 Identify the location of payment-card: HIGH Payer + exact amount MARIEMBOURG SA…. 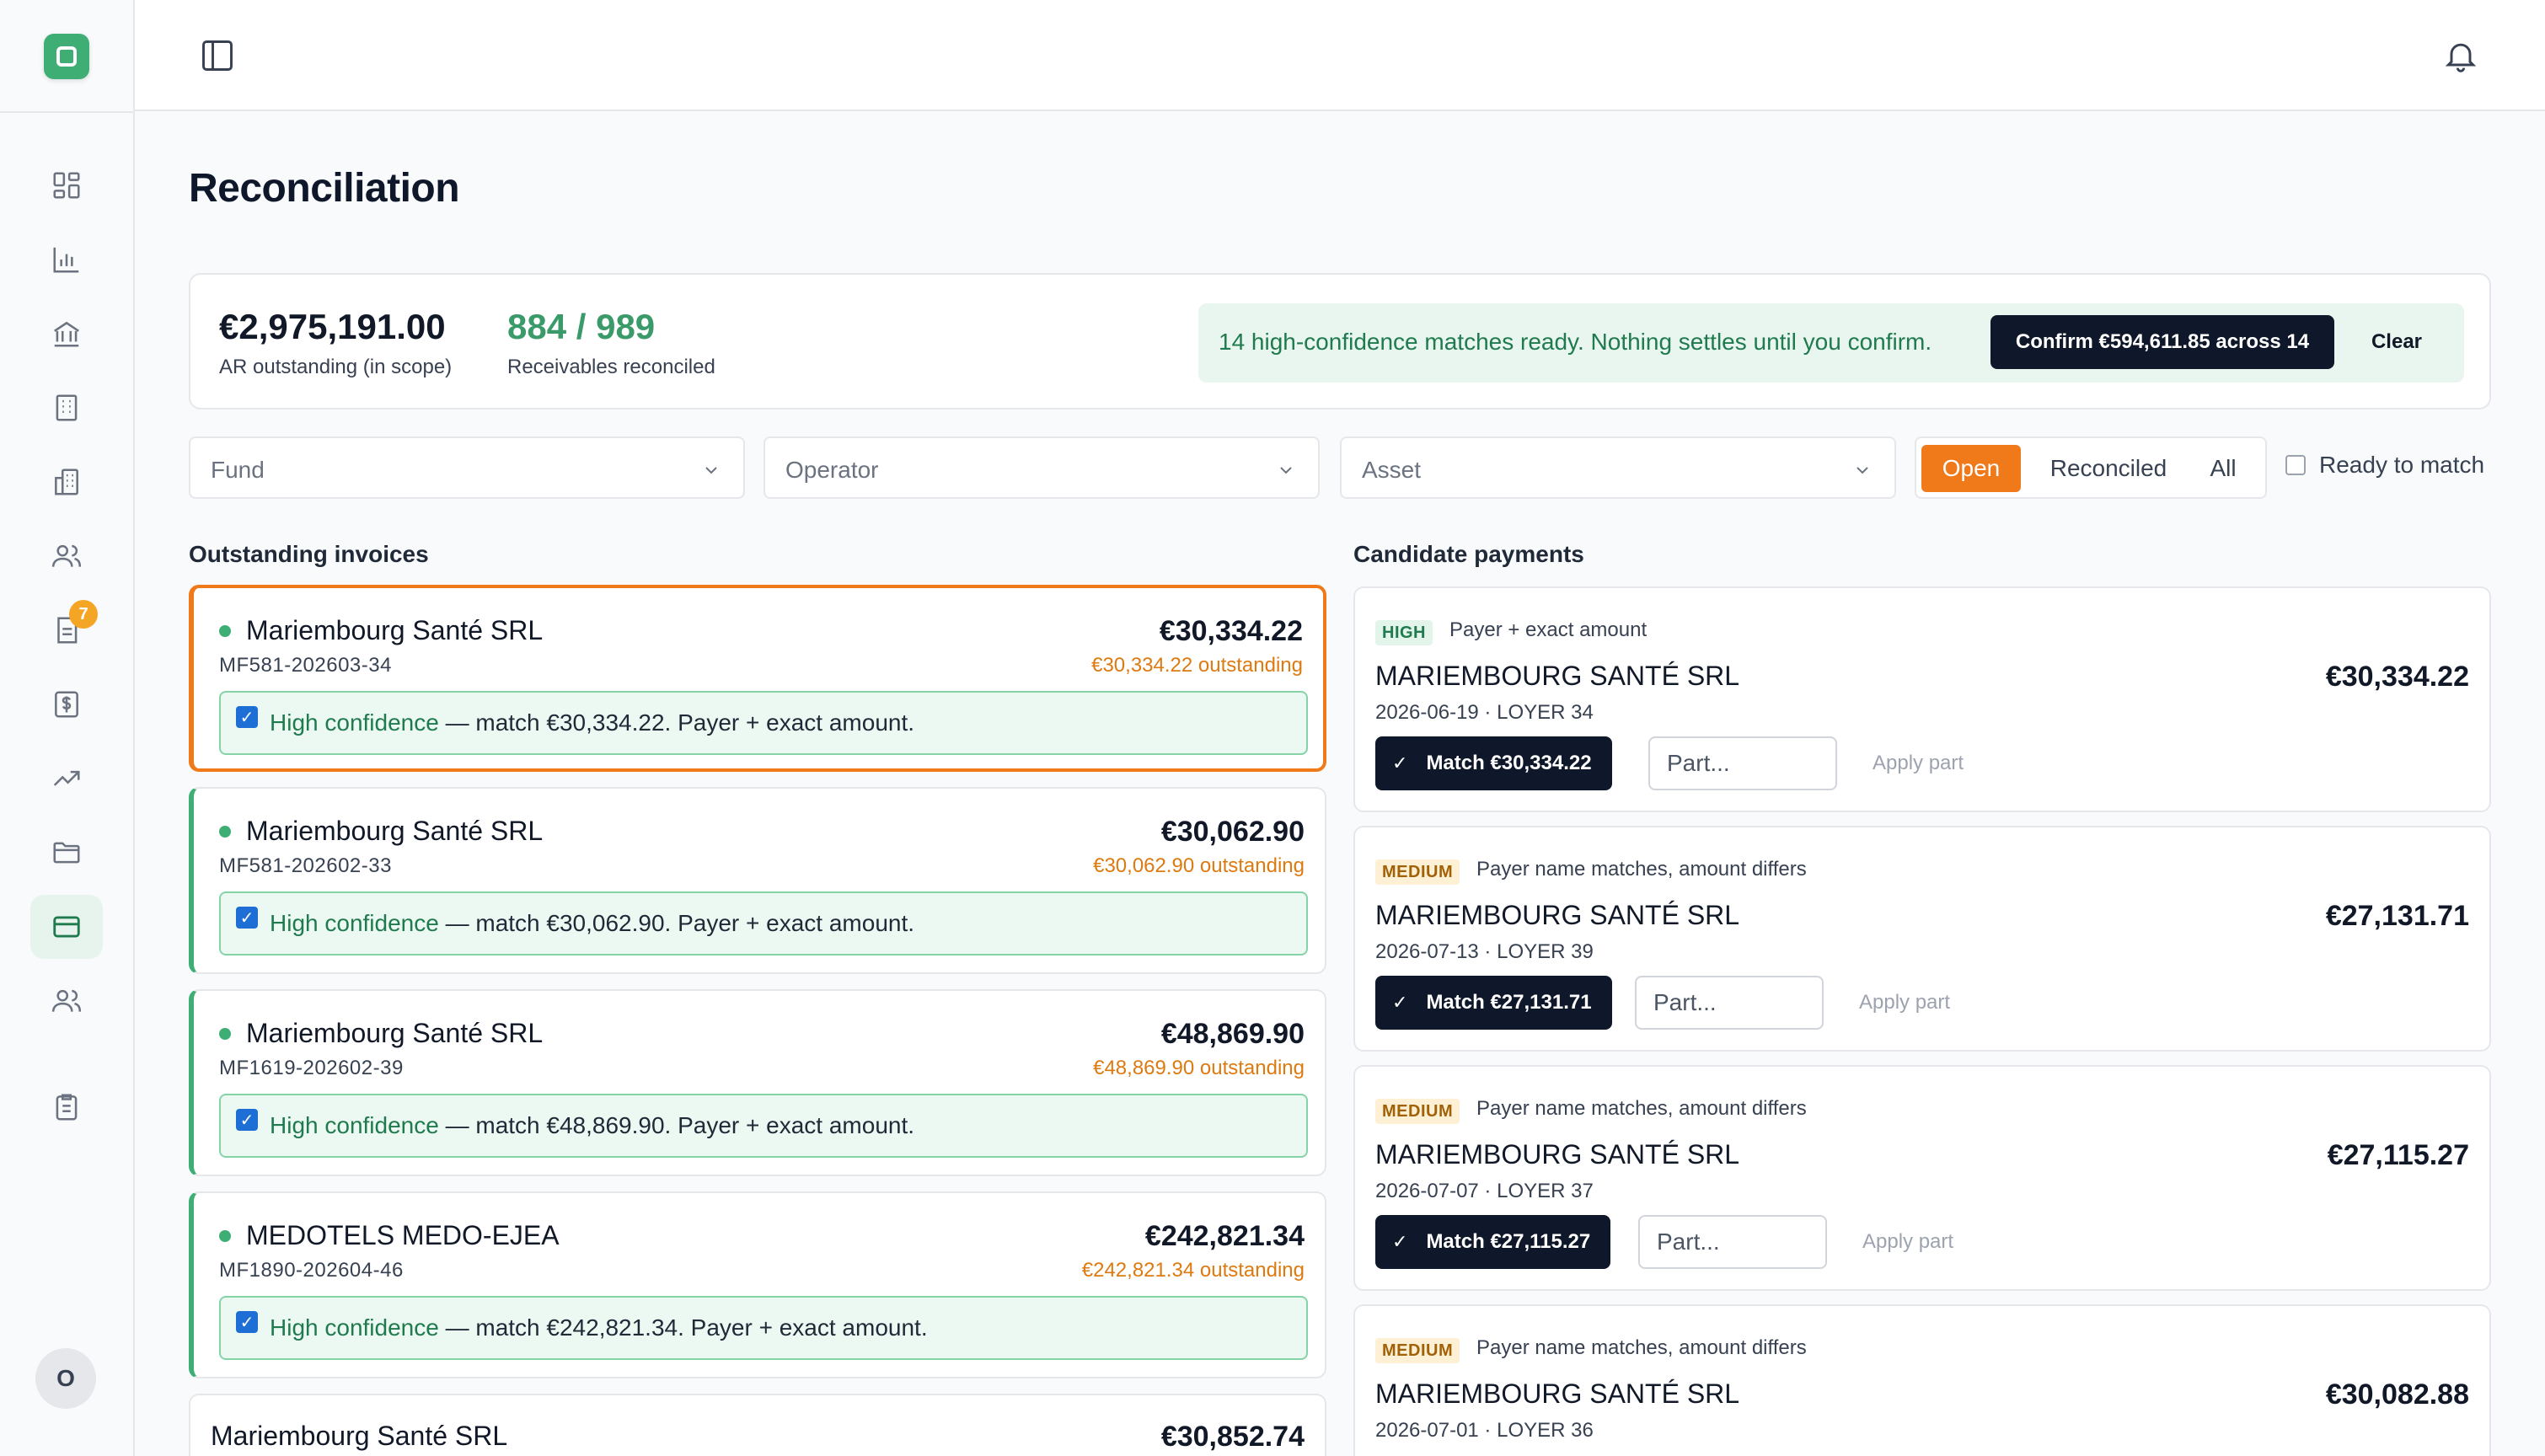
(1922, 699).